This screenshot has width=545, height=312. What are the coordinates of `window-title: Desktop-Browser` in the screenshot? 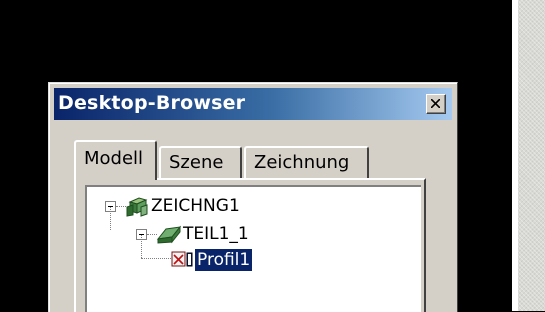 It's located at (152, 103).